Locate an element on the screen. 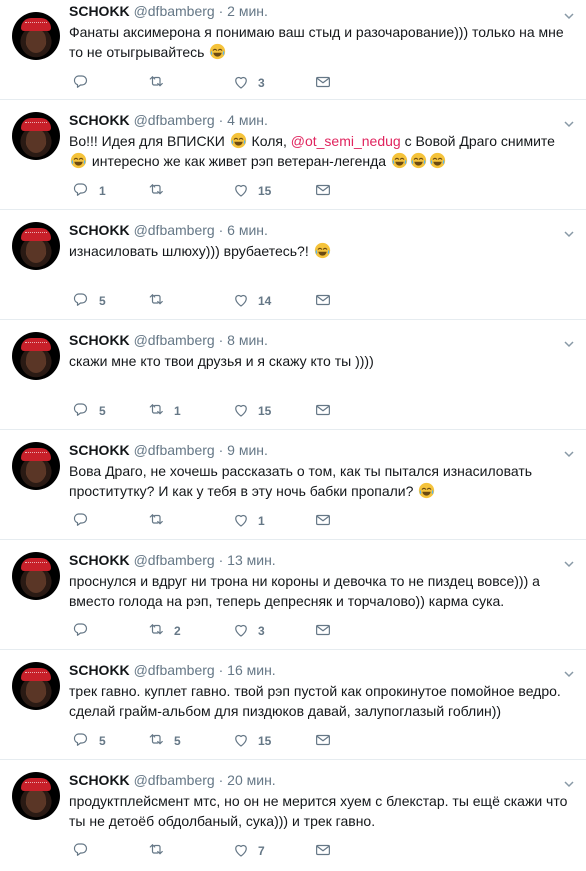 Image resolution: width=586 pixels, height=871 pixels. heart-icon is located at coordinates (241, 521).